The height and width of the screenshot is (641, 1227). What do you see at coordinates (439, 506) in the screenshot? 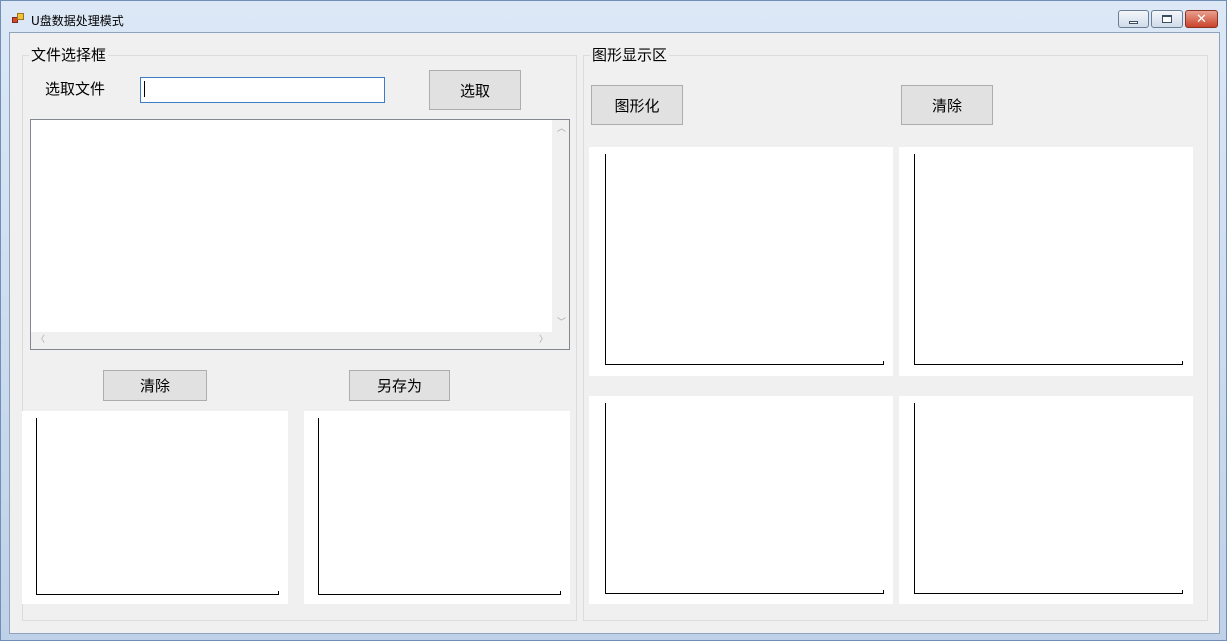
I see `chart-left-2-axes` at bounding box center [439, 506].